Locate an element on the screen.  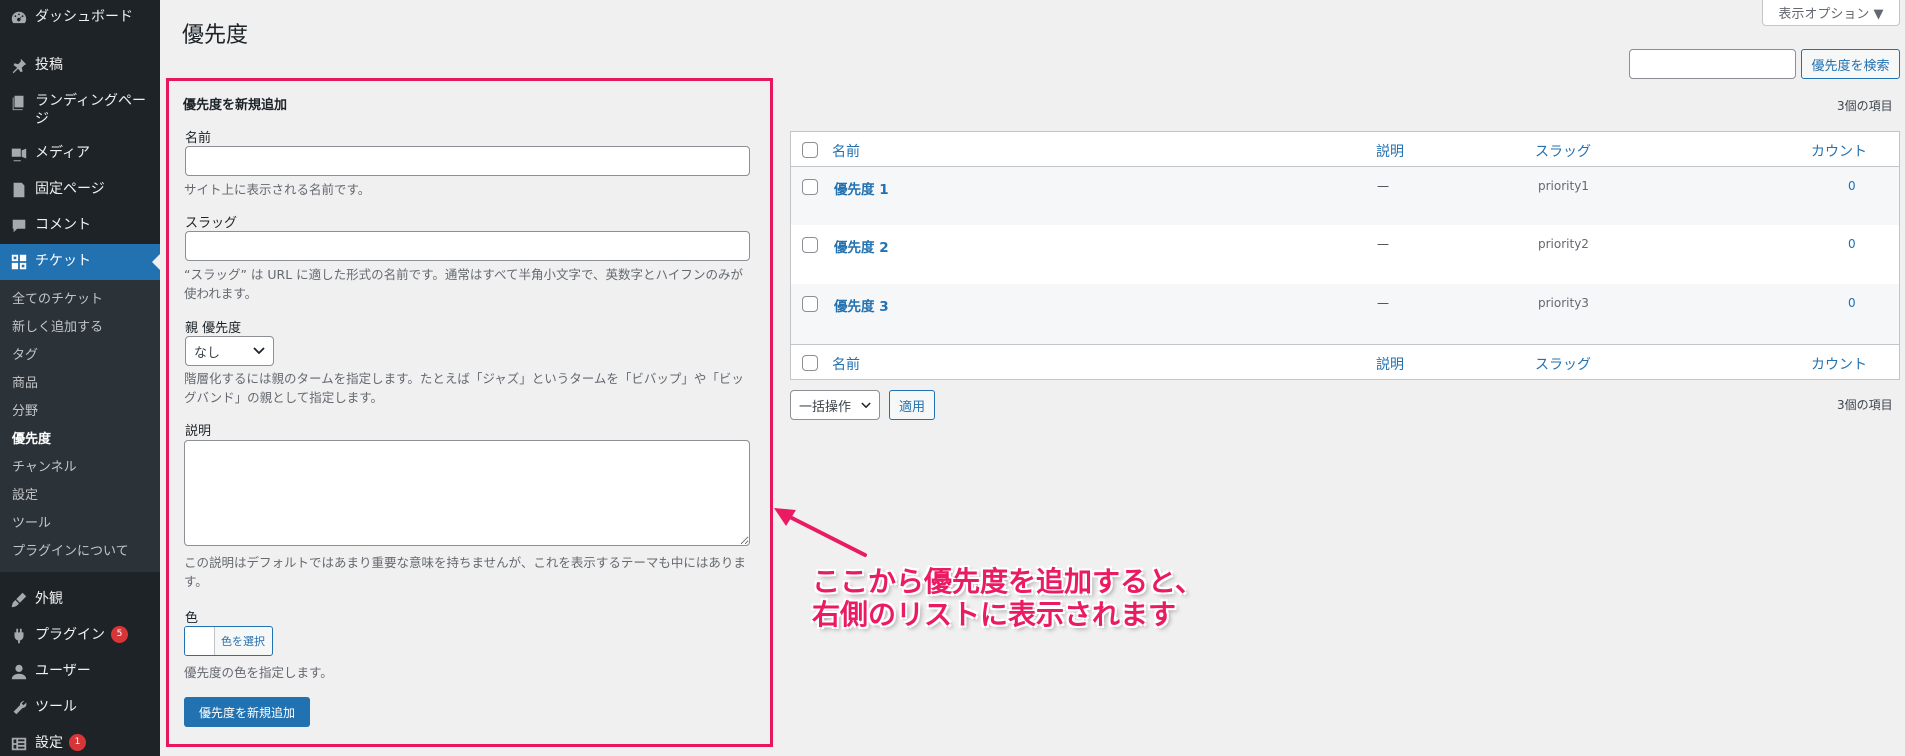
menu-label: 固定ページ is located at coordinates (70, 189).